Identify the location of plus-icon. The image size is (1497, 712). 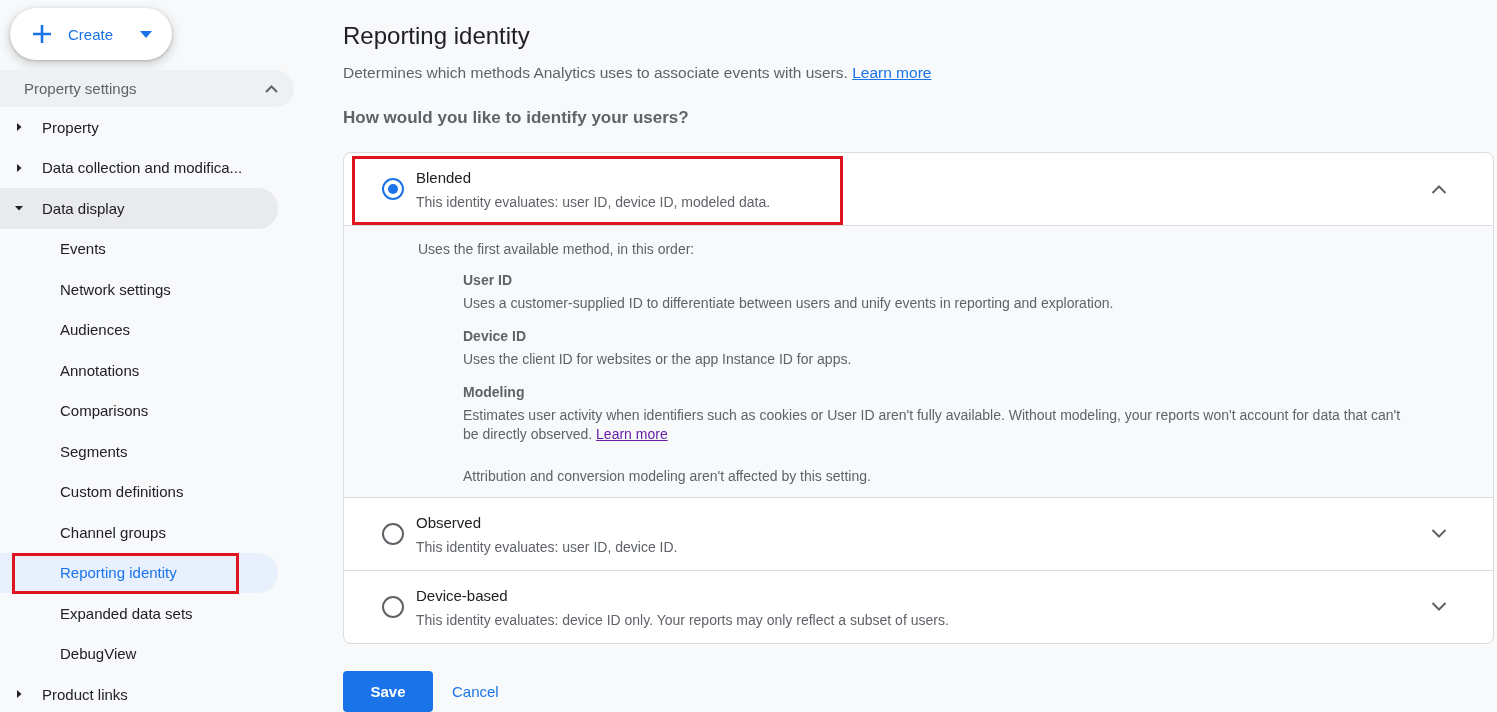
(42, 34).